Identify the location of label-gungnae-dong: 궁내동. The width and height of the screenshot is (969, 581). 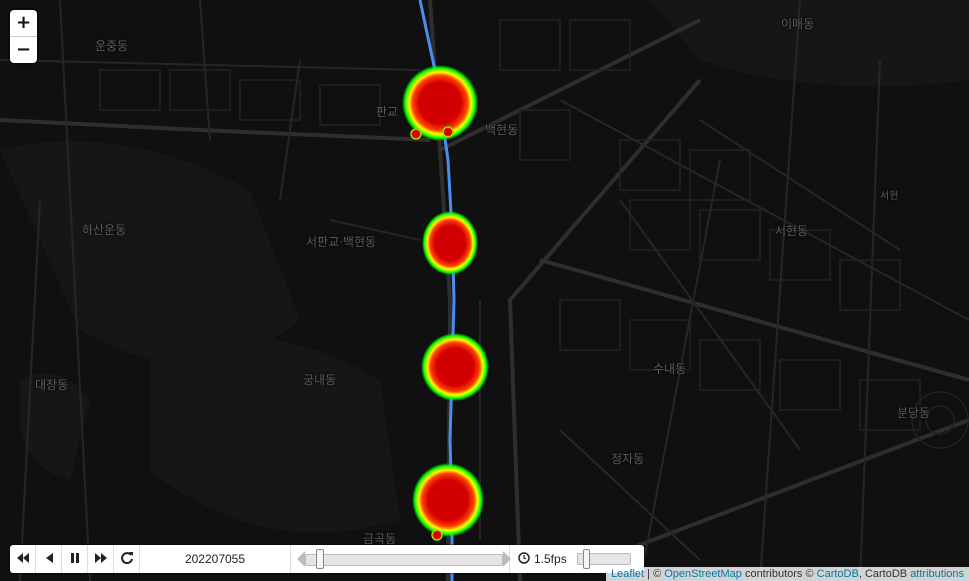
(320, 380).